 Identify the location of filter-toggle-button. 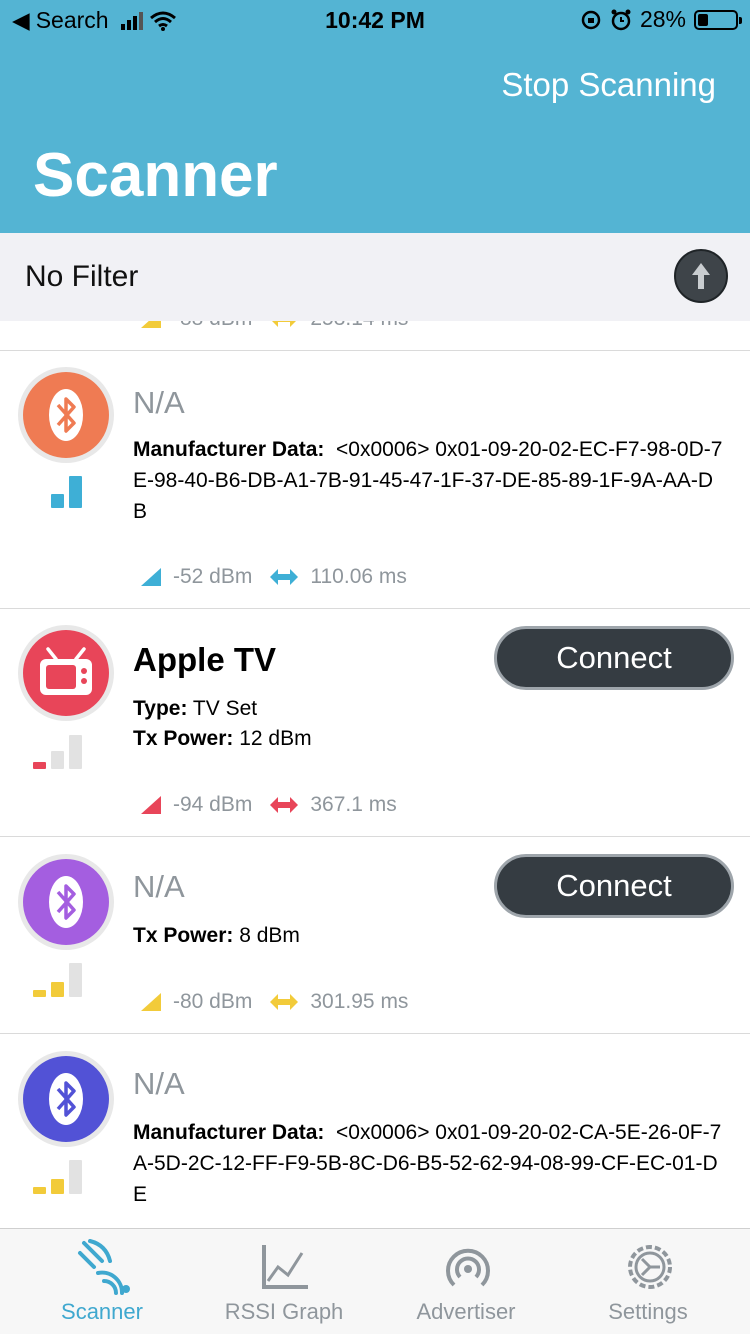
(701, 276).